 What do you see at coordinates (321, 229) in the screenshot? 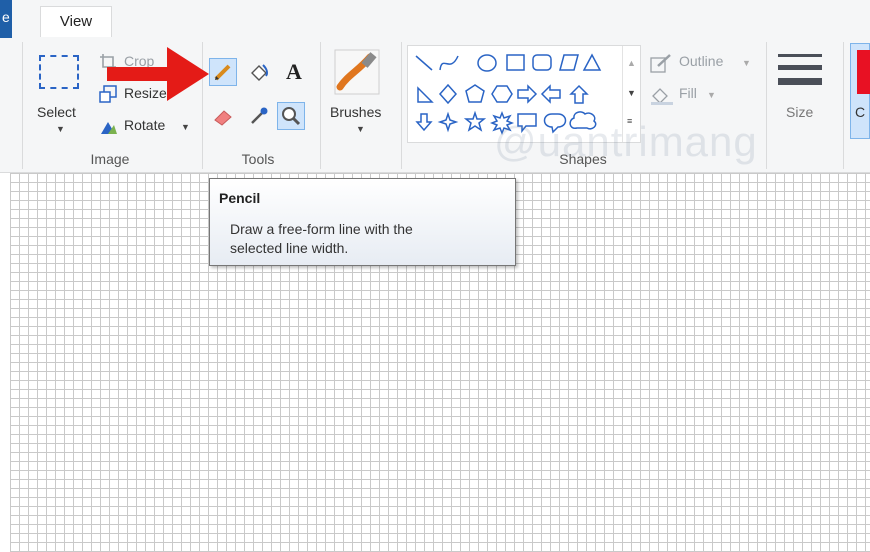
I see `tooltip-description-line: Draw a free-form line with the` at bounding box center [321, 229].